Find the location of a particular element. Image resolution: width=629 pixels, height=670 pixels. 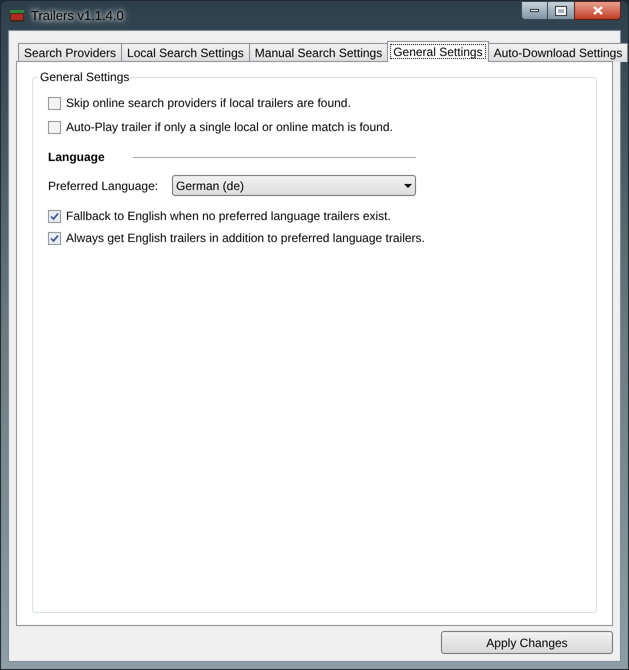

close-icon is located at coordinates (597, 10).